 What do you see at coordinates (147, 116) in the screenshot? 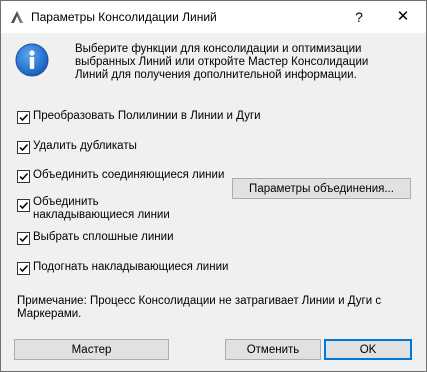
I see `option-label: Преобразовать Полилинии в Линии и Дуги` at bounding box center [147, 116].